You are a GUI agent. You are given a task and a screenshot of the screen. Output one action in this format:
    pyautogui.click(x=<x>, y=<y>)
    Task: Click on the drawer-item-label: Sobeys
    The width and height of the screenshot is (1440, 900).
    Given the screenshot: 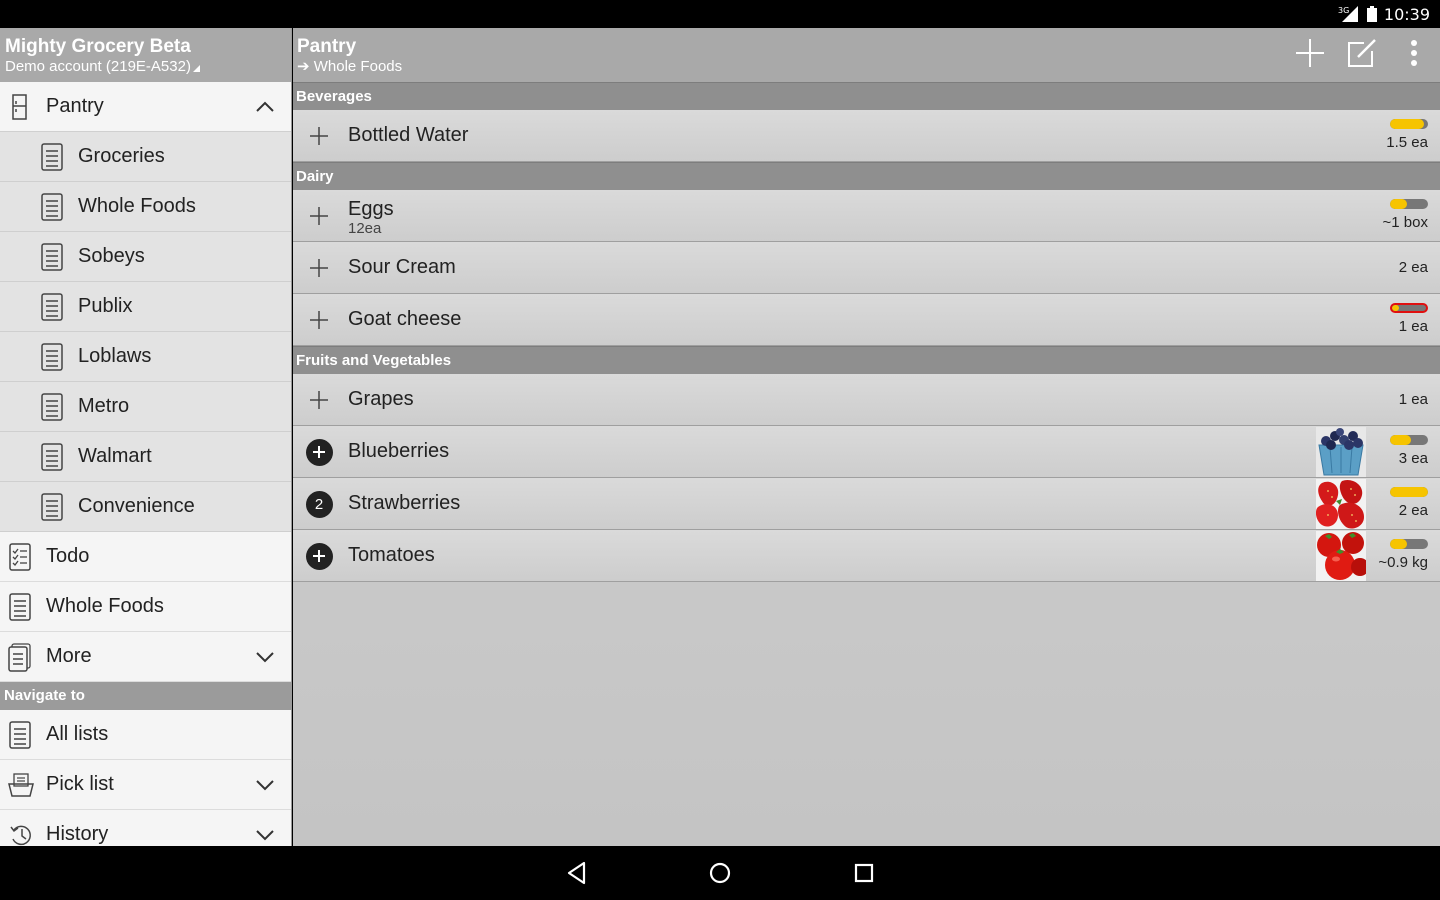 What is the action you would take?
    pyautogui.click(x=111, y=256)
    